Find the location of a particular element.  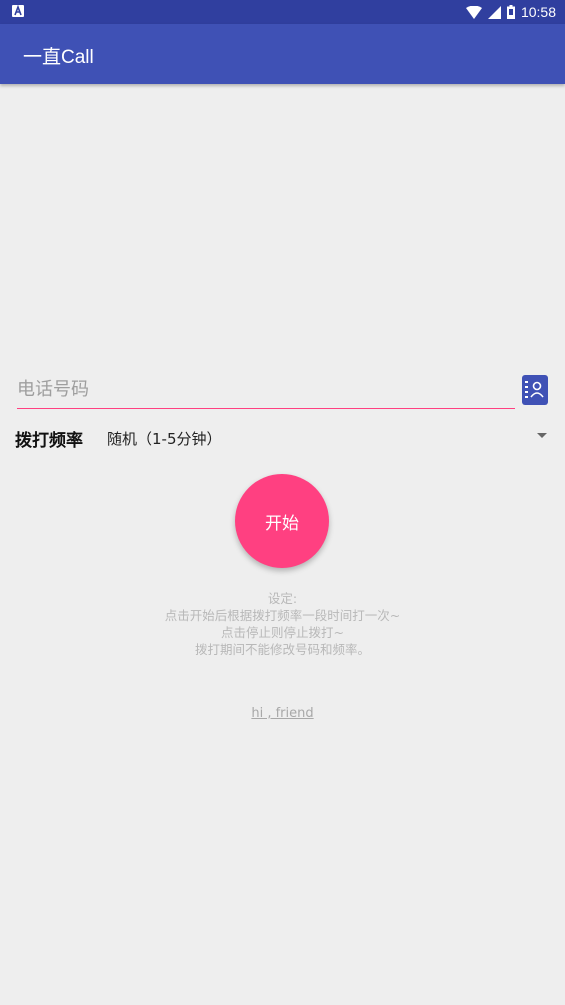

description-line: 点击停止则停止拨打~ is located at coordinates (282, 632).